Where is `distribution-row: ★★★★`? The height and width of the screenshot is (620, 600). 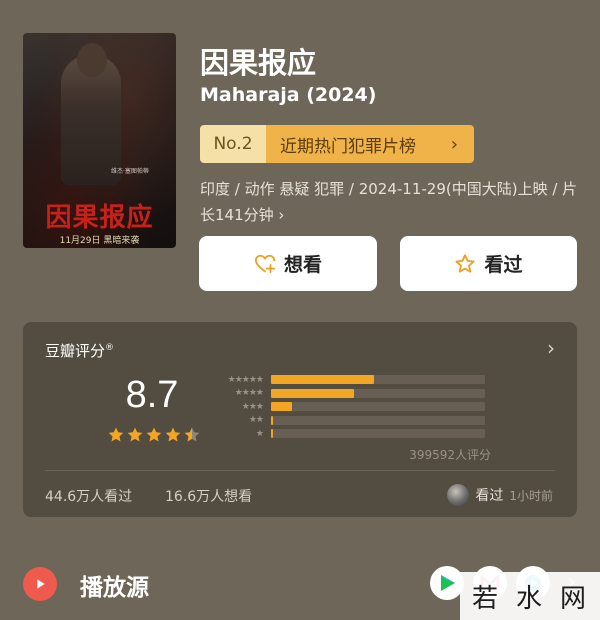 distribution-row: ★★★★ is located at coordinates (367, 394).